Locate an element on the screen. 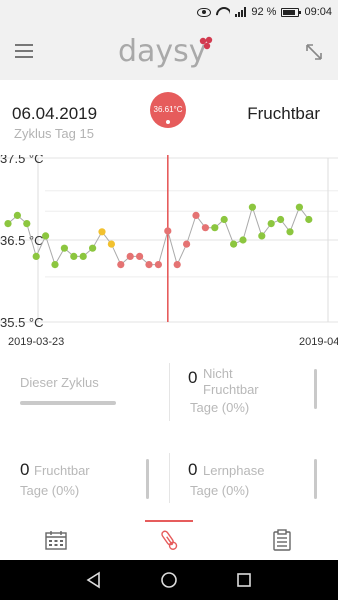  thermometer-icon is located at coordinates (169, 540).